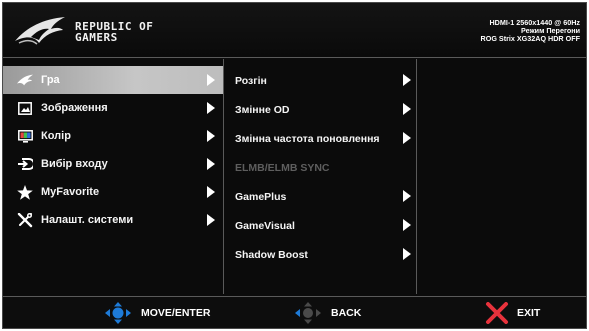 The height and width of the screenshot is (331, 589). I want to click on menu-item-system-setup: Налашт. системи, so click(113, 220).